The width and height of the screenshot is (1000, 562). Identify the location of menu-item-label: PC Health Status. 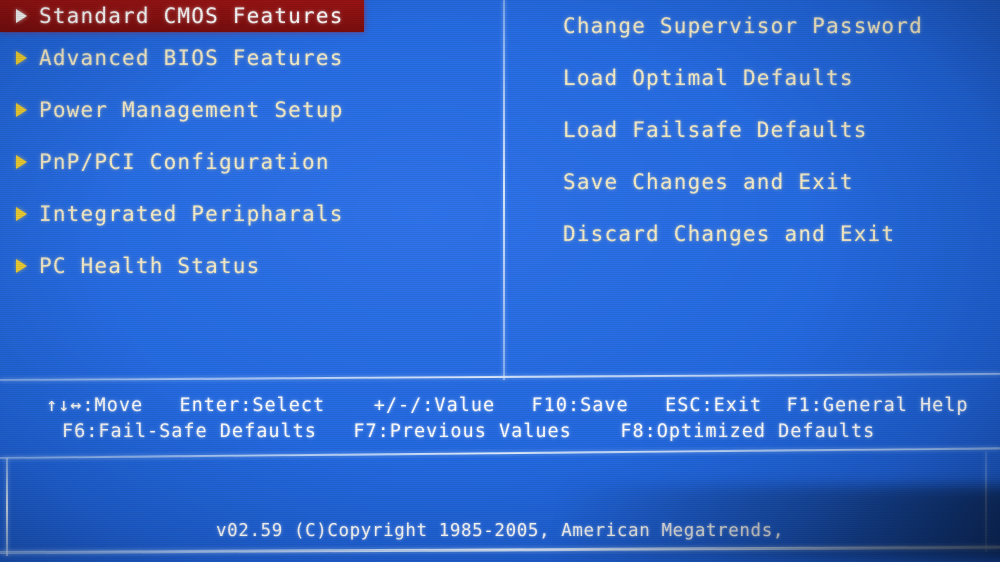
(150, 266).